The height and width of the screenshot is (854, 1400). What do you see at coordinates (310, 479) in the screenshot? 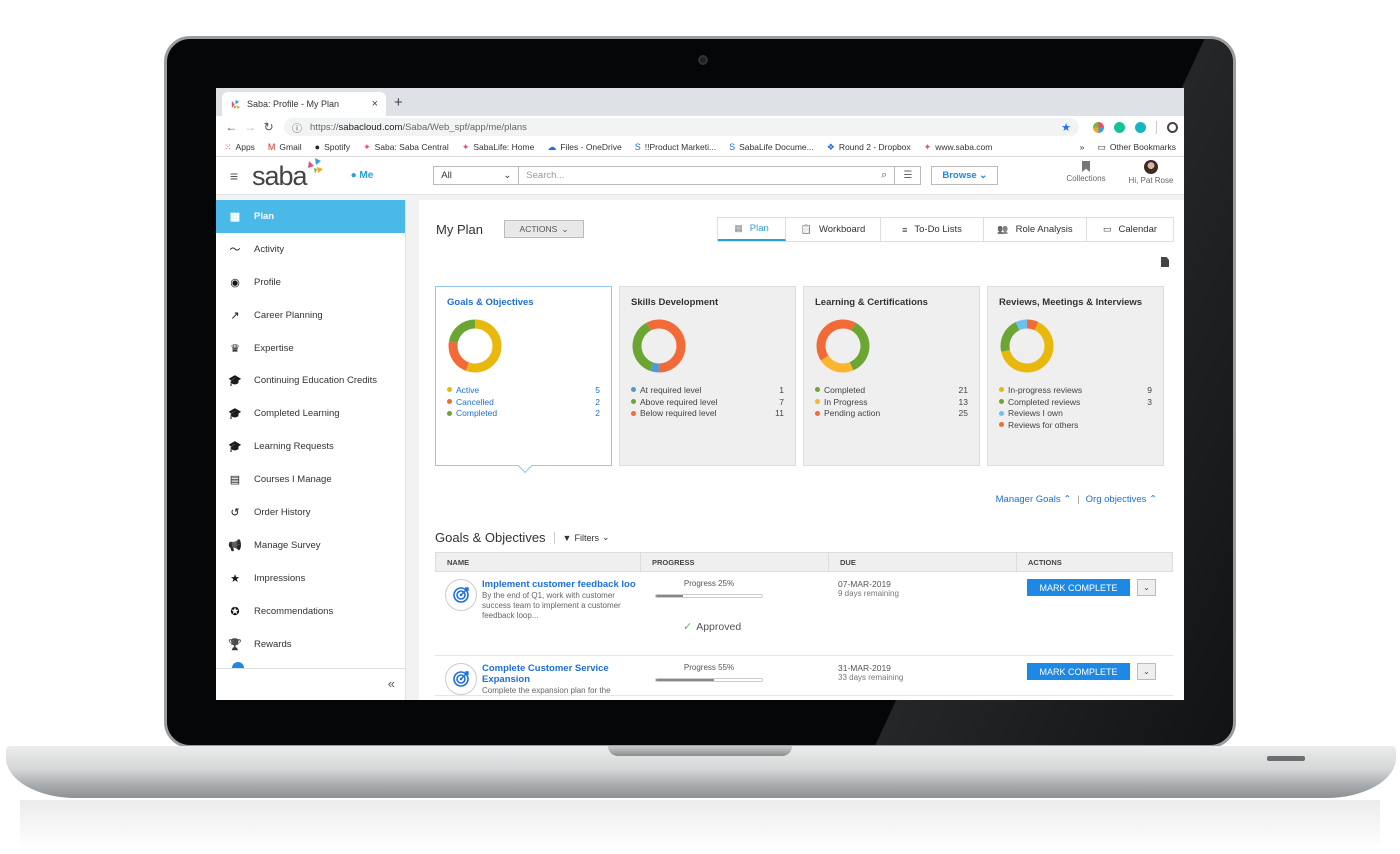
I see `sidebar-item-courses-i-manage: ▤ Courses I Manage` at bounding box center [310, 479].